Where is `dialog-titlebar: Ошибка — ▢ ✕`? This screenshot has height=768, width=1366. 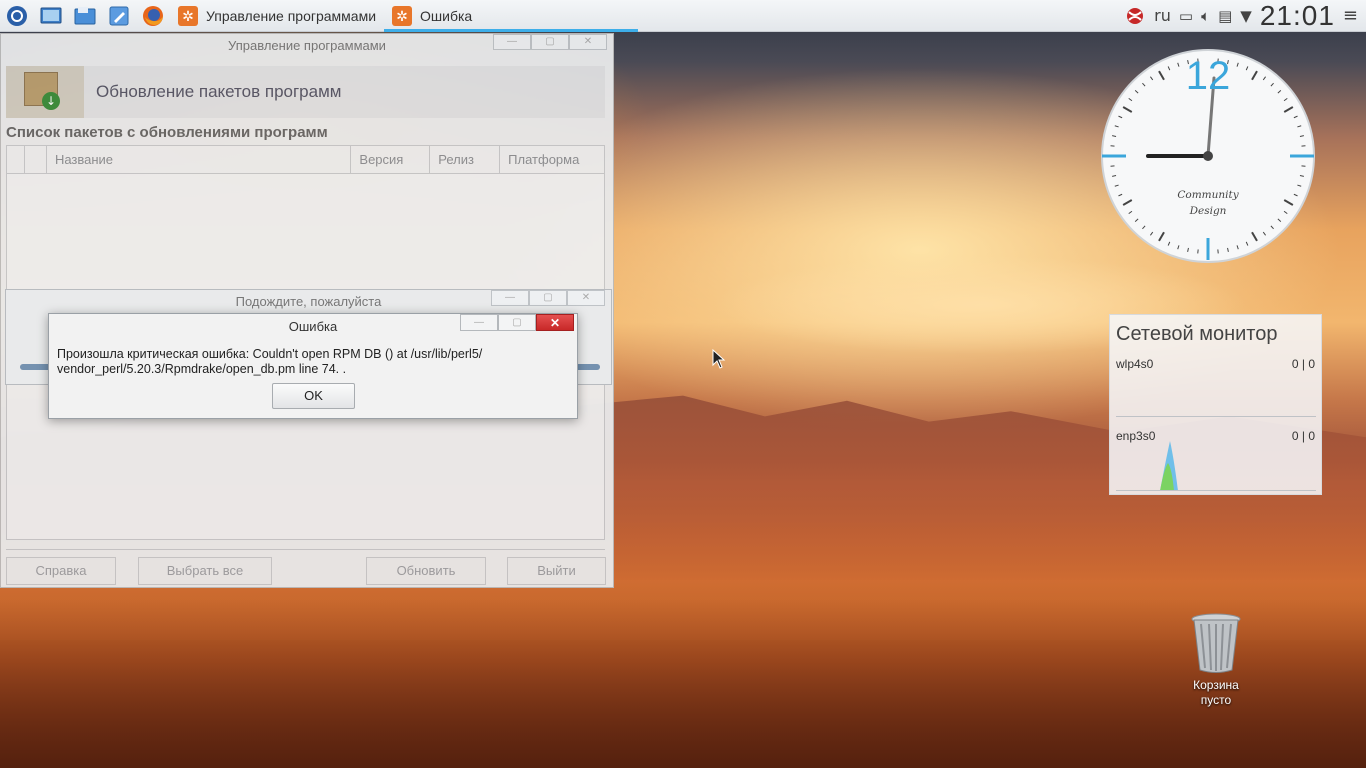
dialog-titlebar: Ошибка — ▢ ✕ is located at coordinates (313, 327).